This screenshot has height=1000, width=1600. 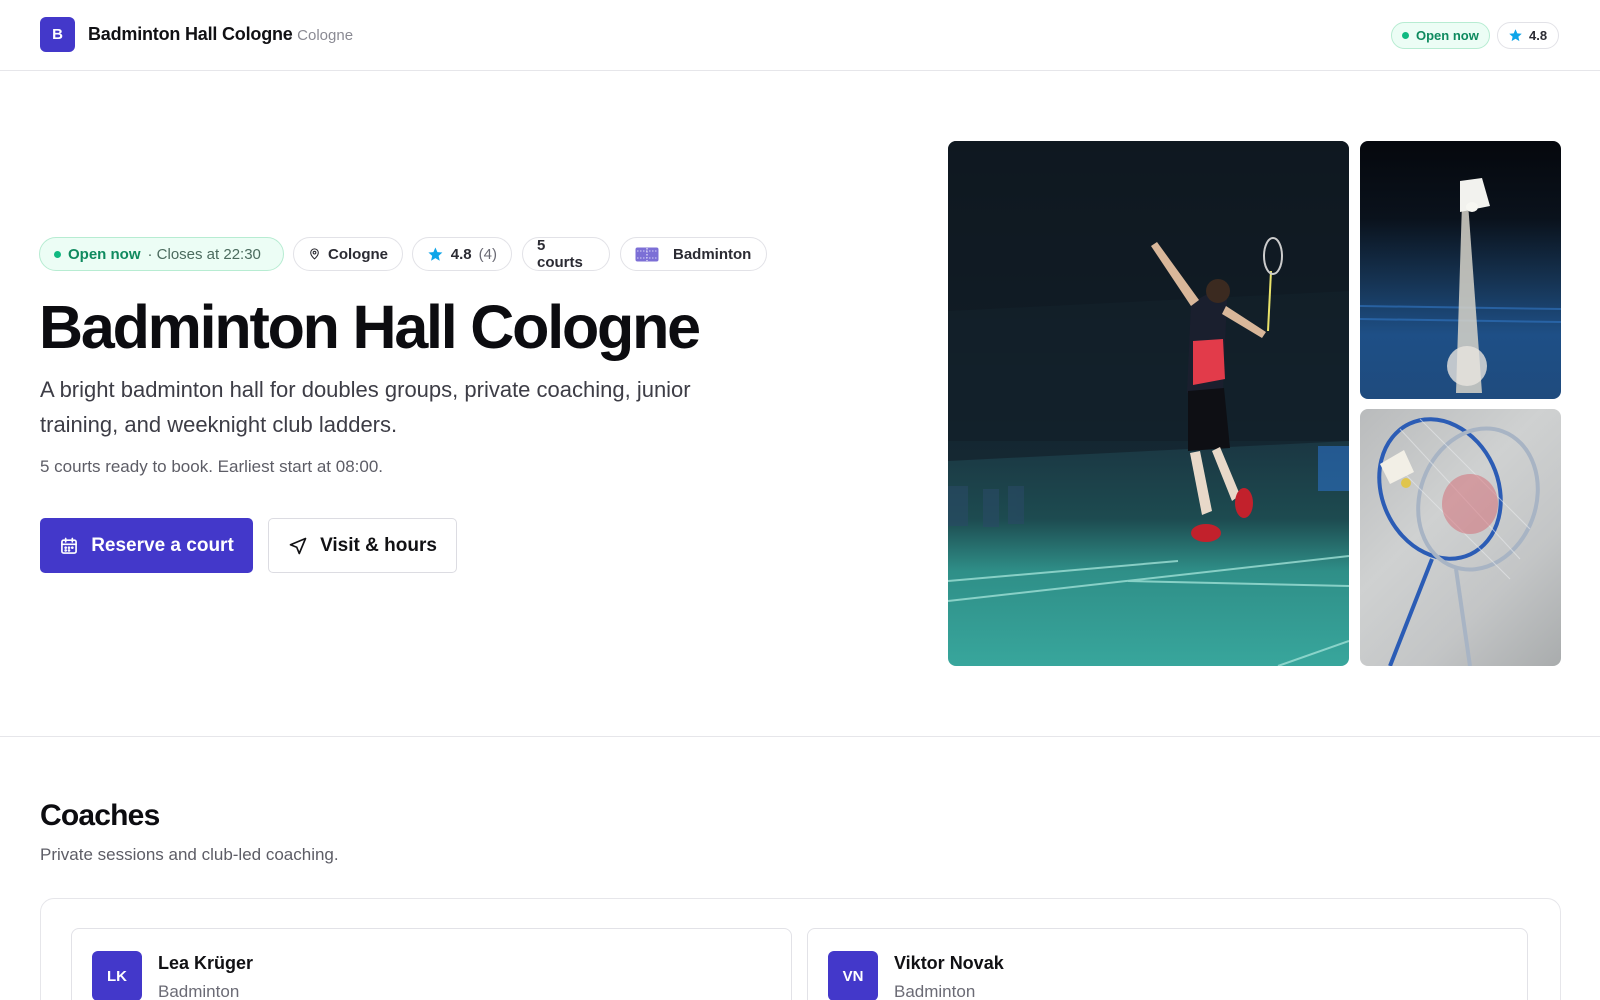 What do you see at coordinates (57, 34) in the screenshot?
I see `brand-logo: B` at bounding box center [57, 34].